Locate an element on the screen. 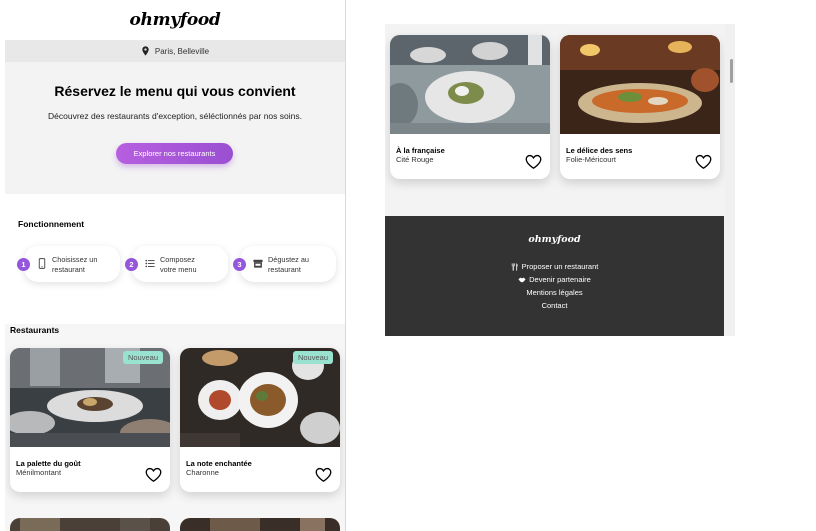 The height and width of the screenshot is (531, 816). restaurant-card: Nouveau La palette du goût Ménilmontant is located at coordinates (90, 420).